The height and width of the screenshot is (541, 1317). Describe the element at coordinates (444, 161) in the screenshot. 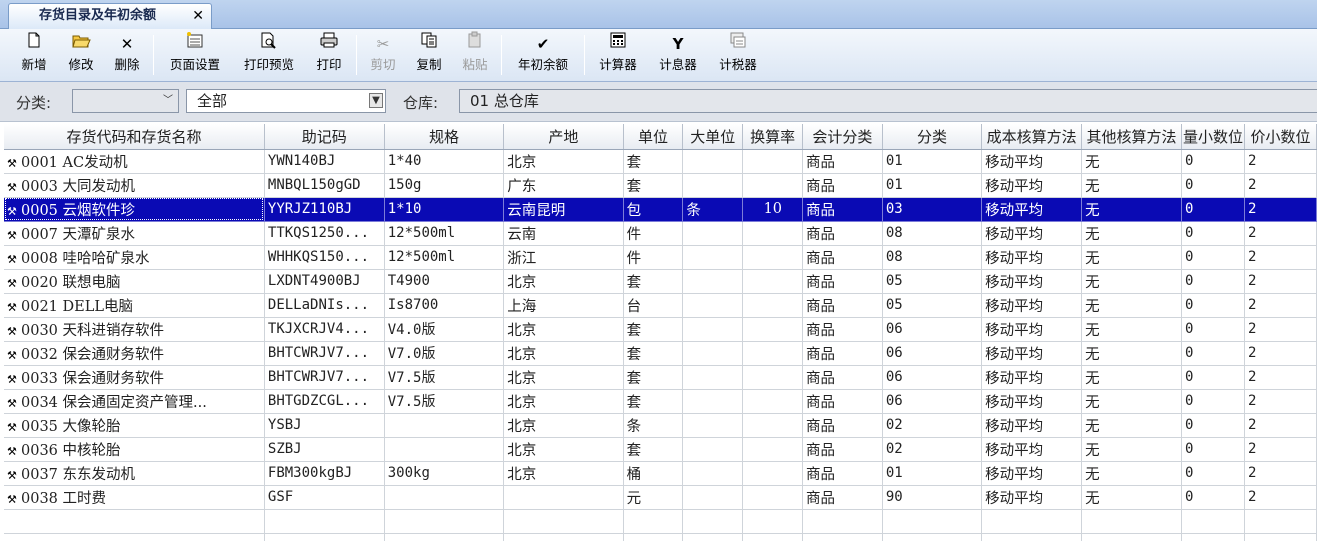

I see `cell-spec: 1*40` at that location.